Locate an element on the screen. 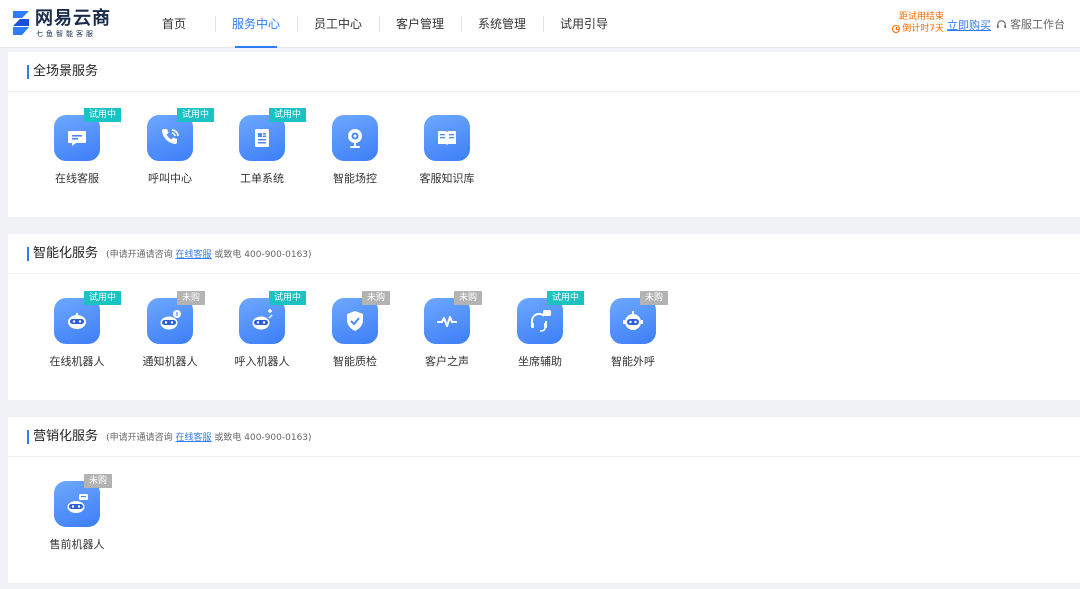 This screenshot has width=1080, height=589. headset-icon is located at coordinates (1001, 23).